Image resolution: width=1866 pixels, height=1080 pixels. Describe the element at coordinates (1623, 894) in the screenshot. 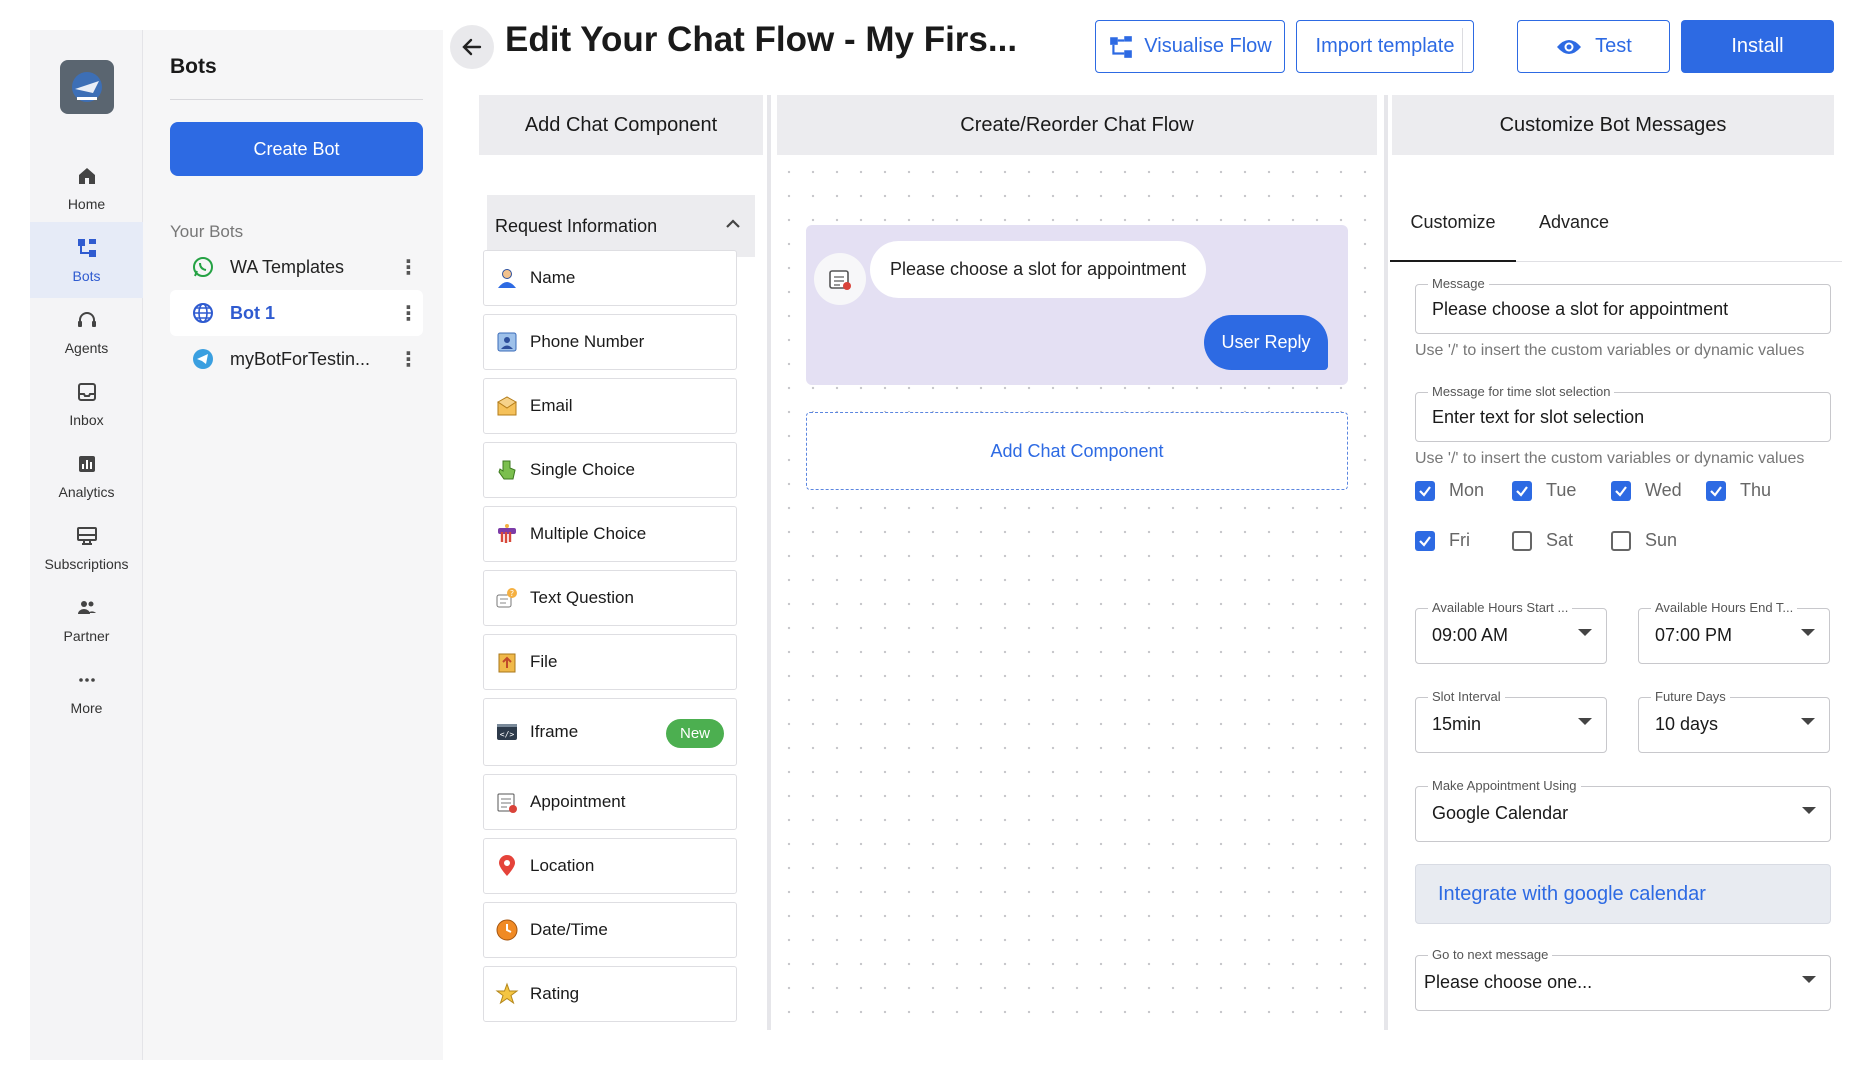

I see `integrate-google-calendar-button: Integrate with google calendar` at that location.